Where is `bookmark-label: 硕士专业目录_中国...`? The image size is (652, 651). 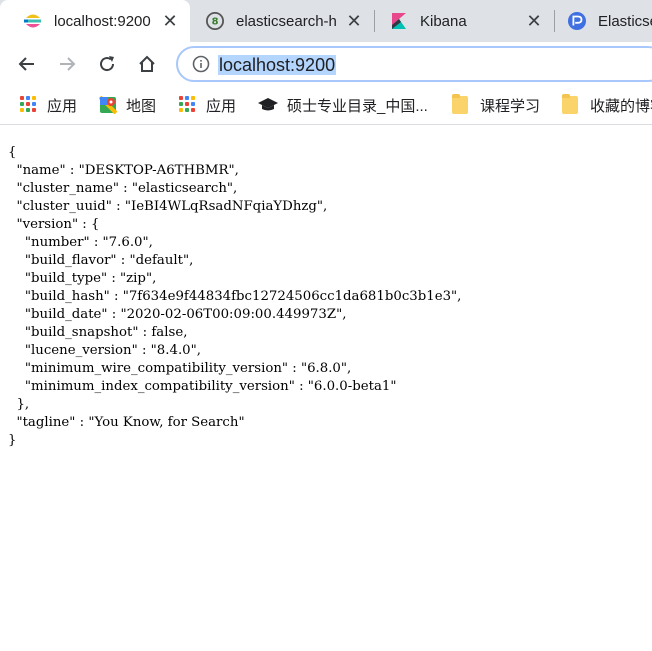 bookmark-label: 硕士专业目录_中国... is located at coordinates (357, 106).